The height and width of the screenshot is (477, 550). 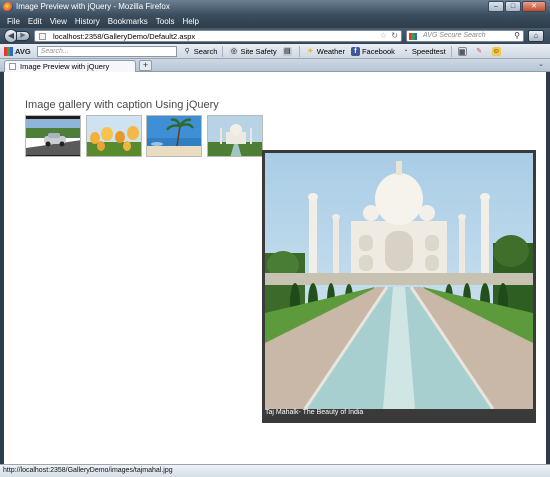 I want to click on tab-list-icon: ⌄, so click(x=541, y=64).